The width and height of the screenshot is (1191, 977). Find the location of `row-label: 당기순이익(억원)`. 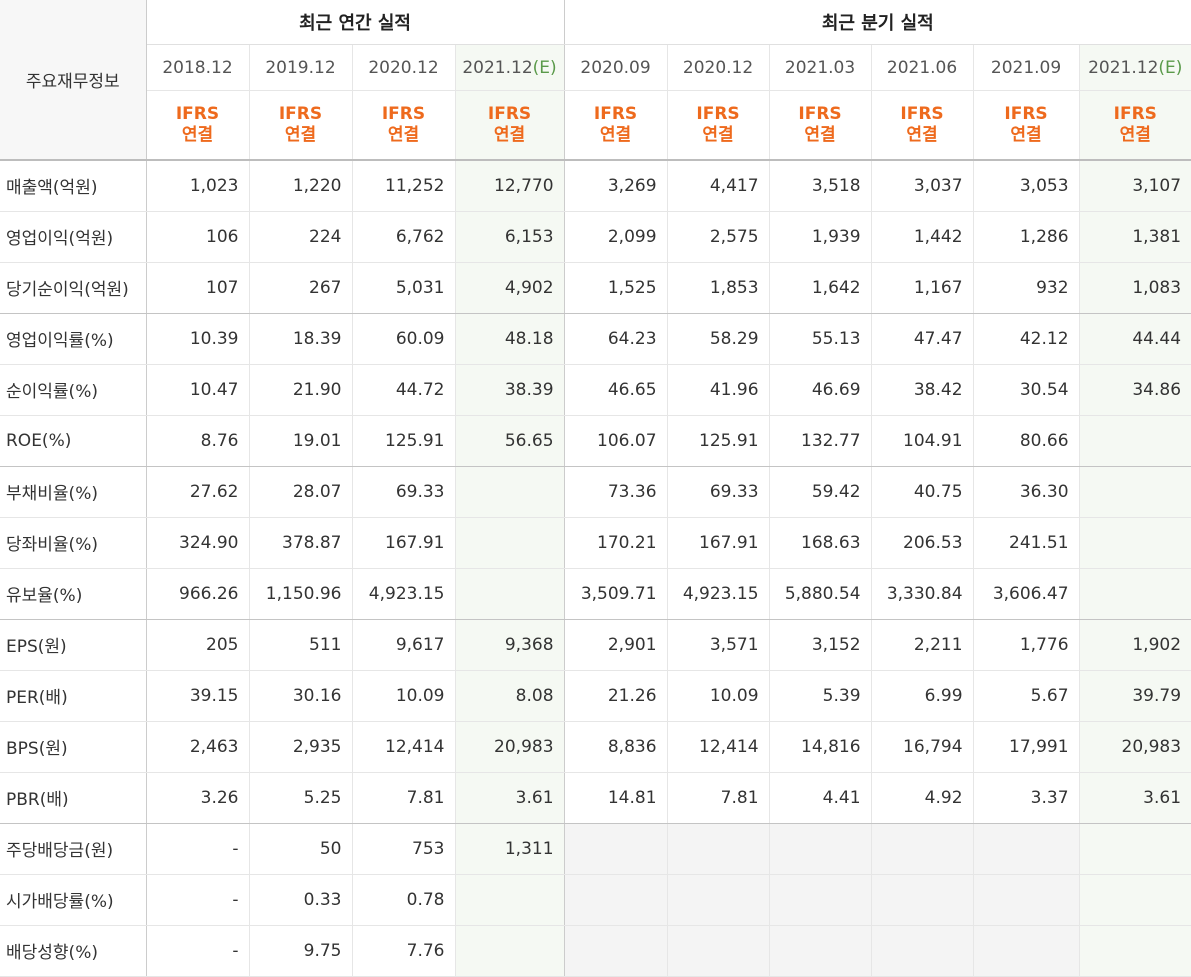

row-label: 당기순이익(억원) is located at coordinates (73, 288).